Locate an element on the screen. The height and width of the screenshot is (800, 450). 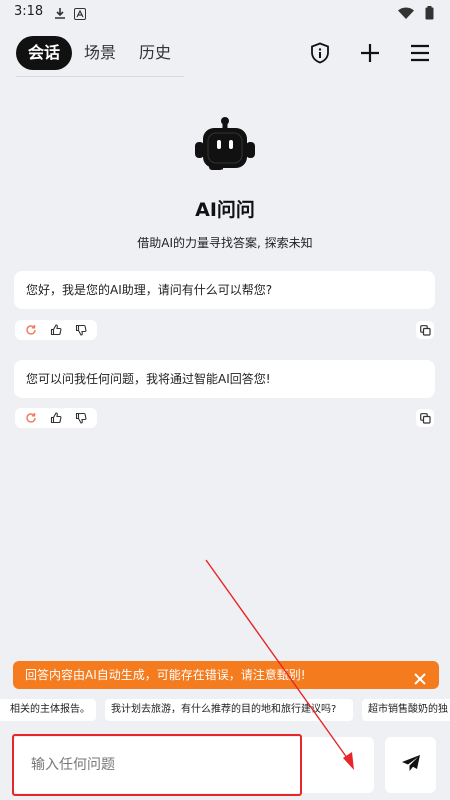
menu-icon is located at coordinates (420, 53).